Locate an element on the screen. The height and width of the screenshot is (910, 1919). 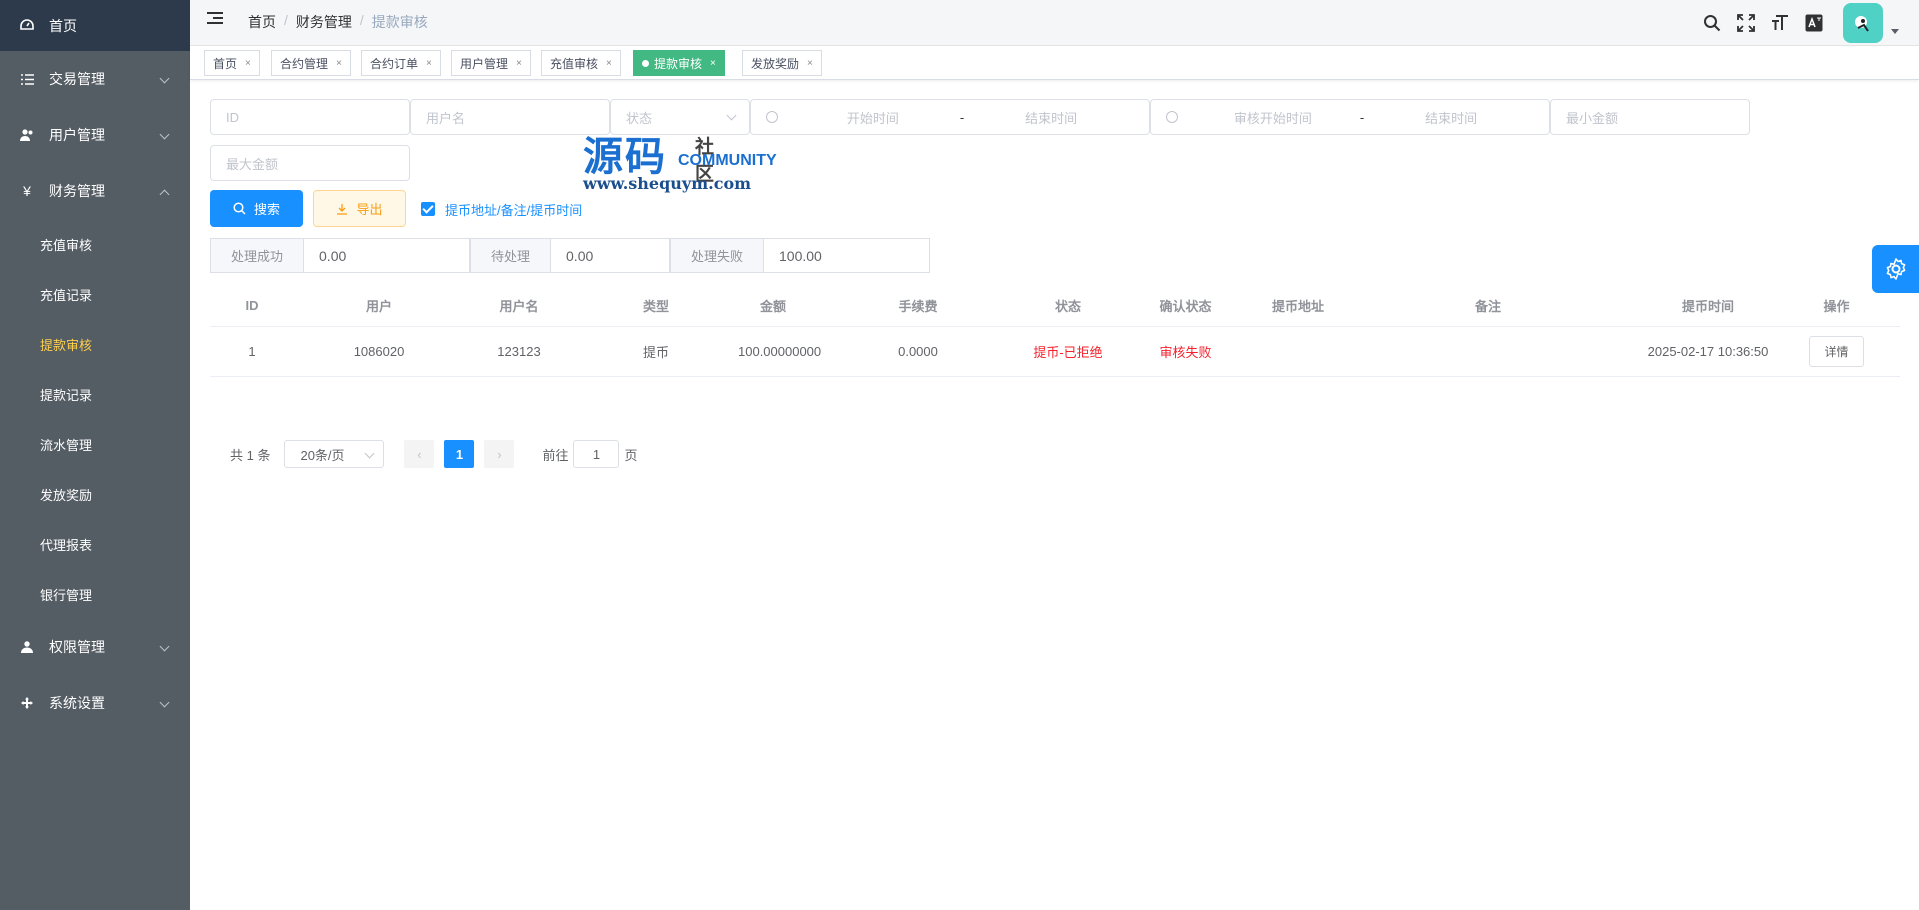
watermark-big-text: 源码 is located at coordinates (625, 156).